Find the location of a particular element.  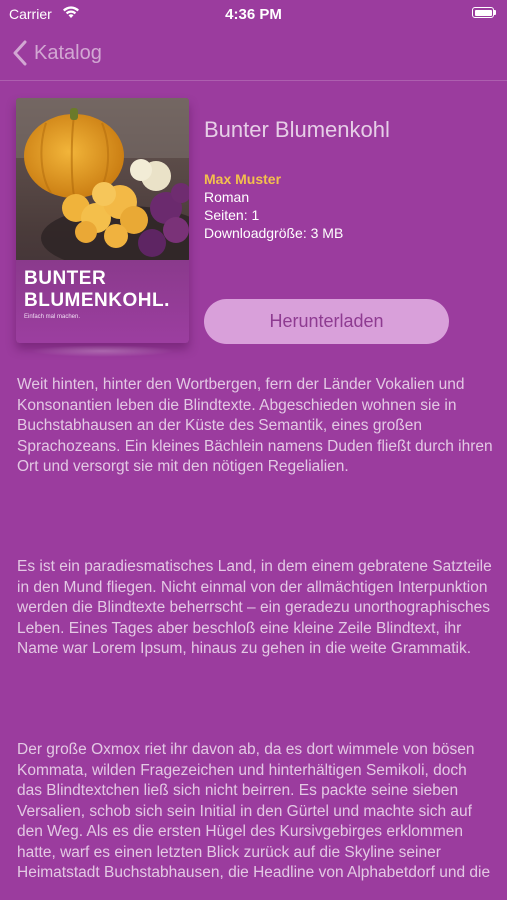

navigation-bar: Katalog is located at coordinates (253, 54).